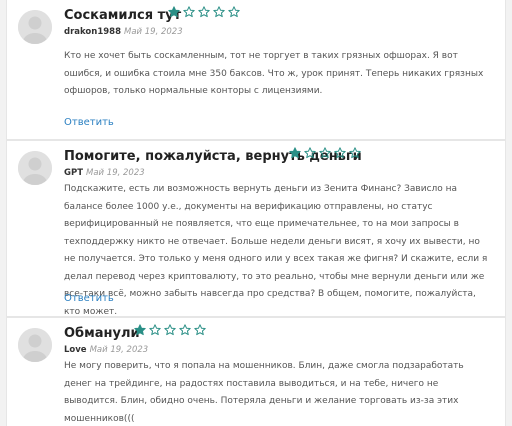 The height and width of the screenshot is (426, 512). I want to click on review-meta: drakon1988 Май 19, 2023, so click(123, 32).